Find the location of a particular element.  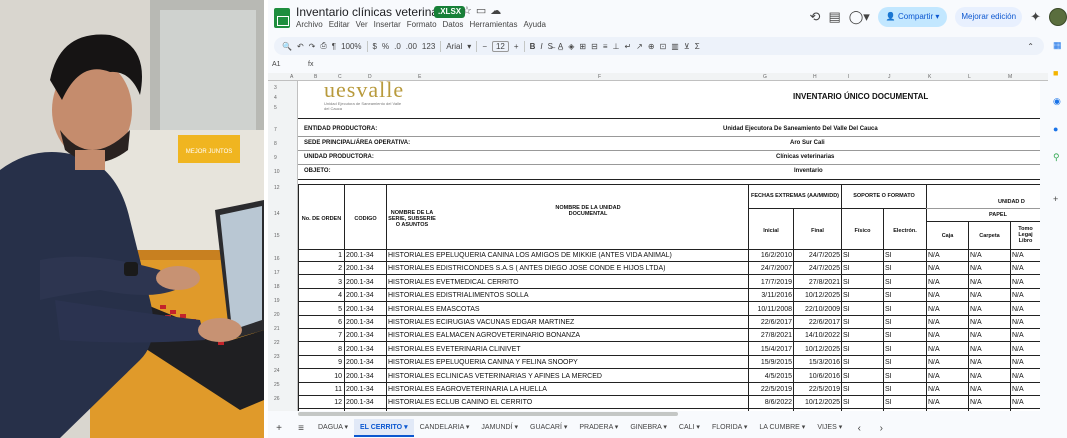

cell-n: 12 is located at coordinates (321, 402).